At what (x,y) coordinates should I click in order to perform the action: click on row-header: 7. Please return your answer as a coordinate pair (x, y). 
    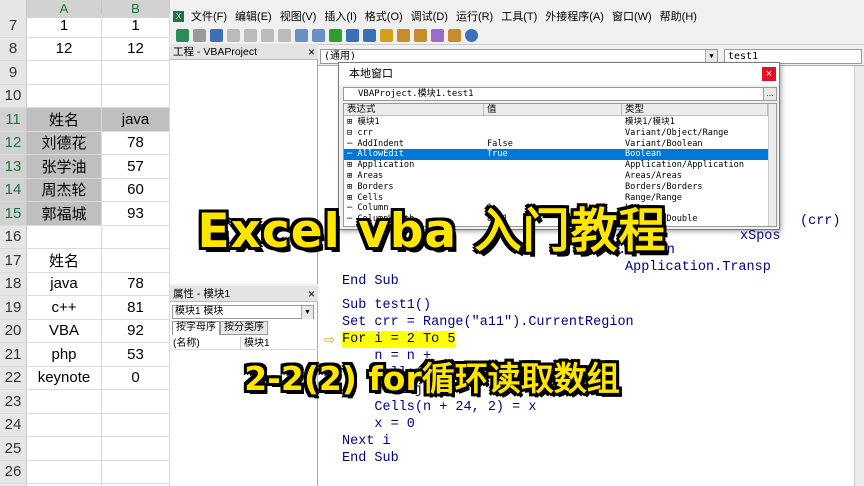
    Looking at the image, I should click on (13, 25).